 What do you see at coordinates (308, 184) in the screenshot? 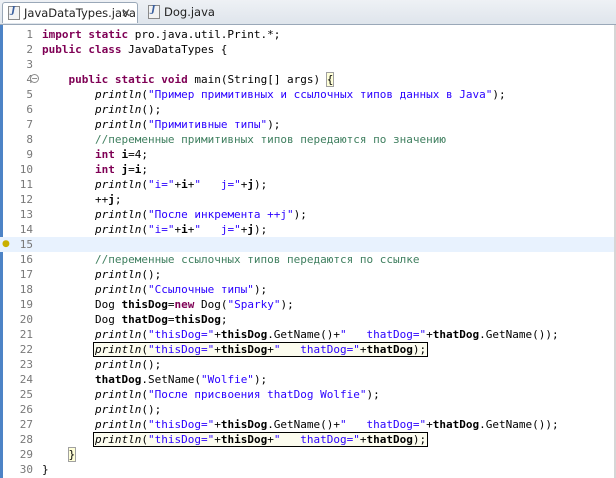
I see `code-line: 11 println("i="+i+" j="+j);` at bounding box center [308, 184].